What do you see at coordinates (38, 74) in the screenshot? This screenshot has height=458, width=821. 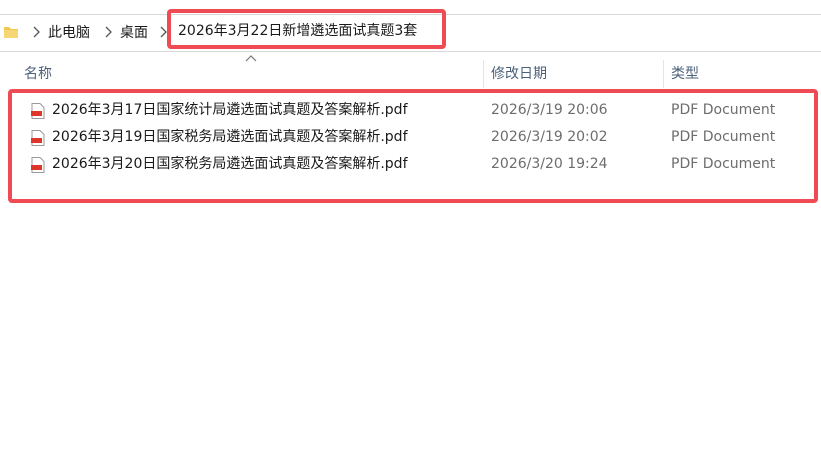 I see `column-header-name: 名称` at bounding box center [38, 74].